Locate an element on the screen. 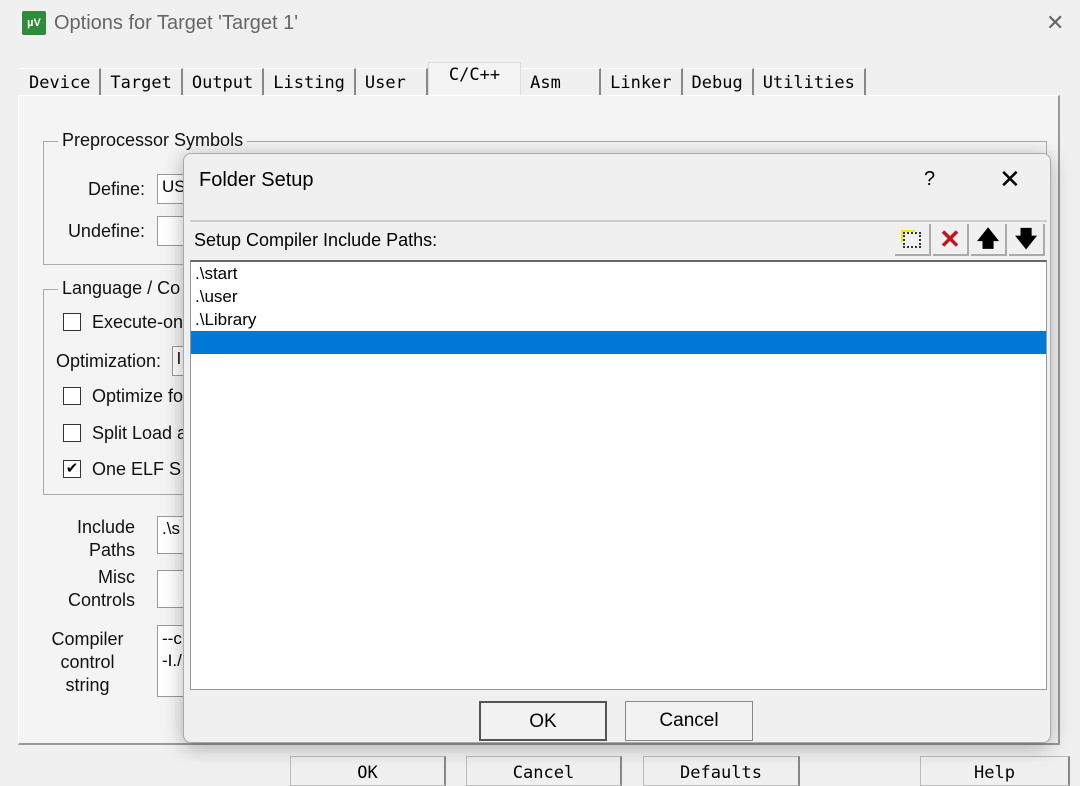  uvision-icon: µV is located at coordinates (34, 23).